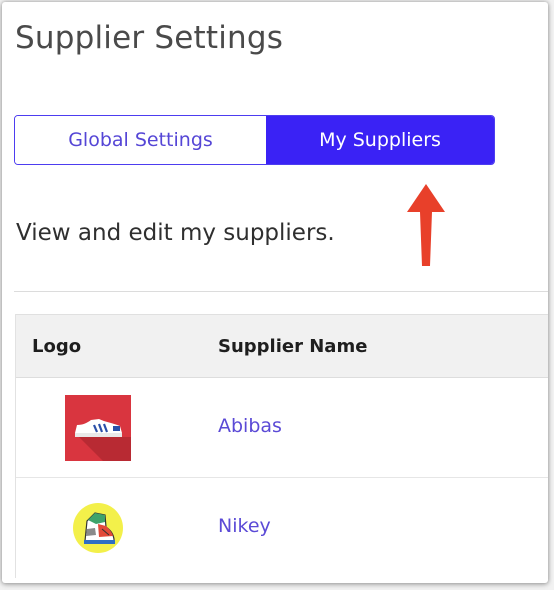  I want to click on settings-view-toggle: Global Settings My Suppliers, so click(254, 140).